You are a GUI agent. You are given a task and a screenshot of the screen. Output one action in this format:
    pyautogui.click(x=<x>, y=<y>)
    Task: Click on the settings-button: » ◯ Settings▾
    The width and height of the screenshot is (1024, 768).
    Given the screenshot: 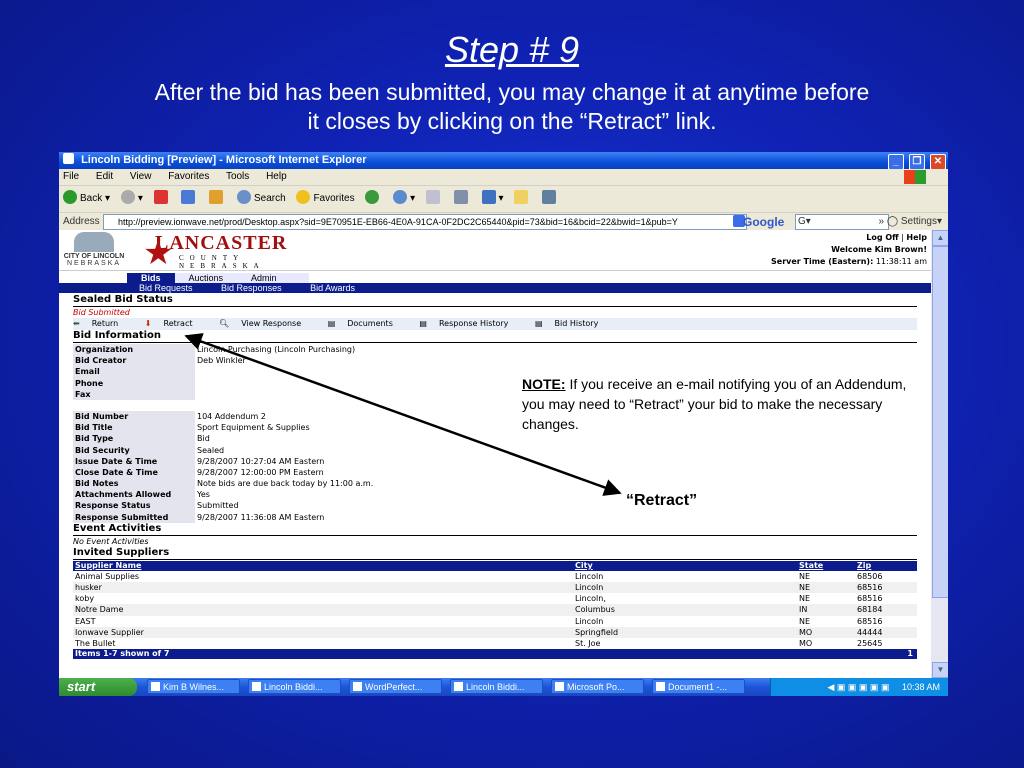 What is the action you would take?
    pyautogui.click(x=910, y=222)
    